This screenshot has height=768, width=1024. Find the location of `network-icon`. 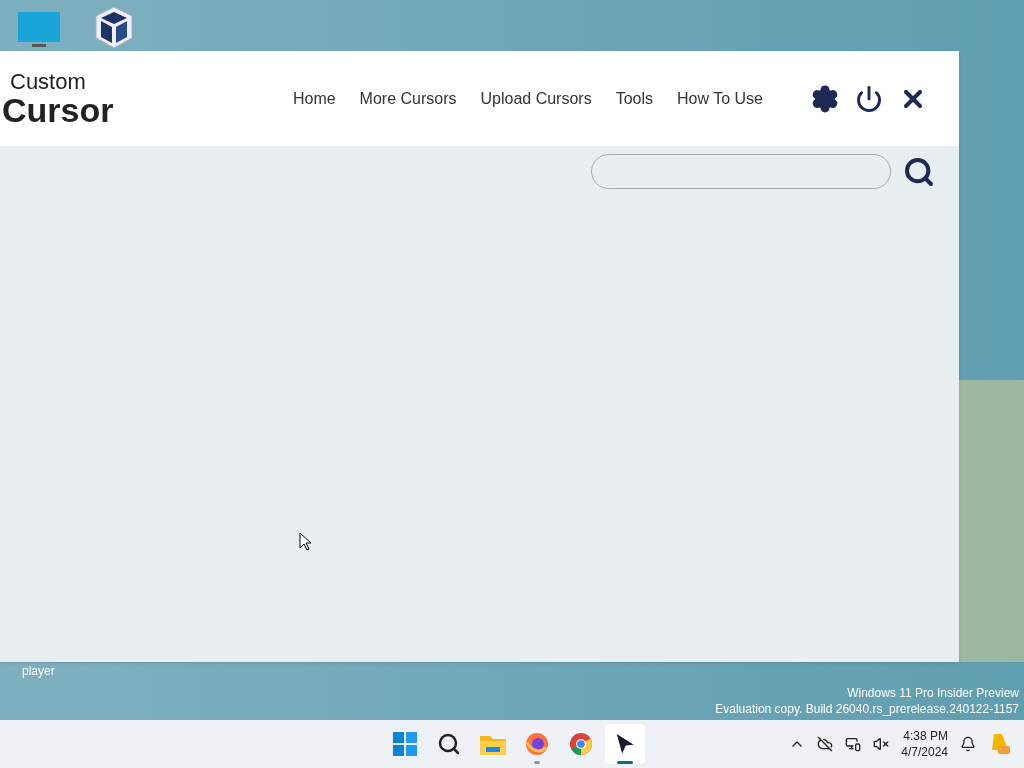

network-icon is located at coordinates (853, 744).